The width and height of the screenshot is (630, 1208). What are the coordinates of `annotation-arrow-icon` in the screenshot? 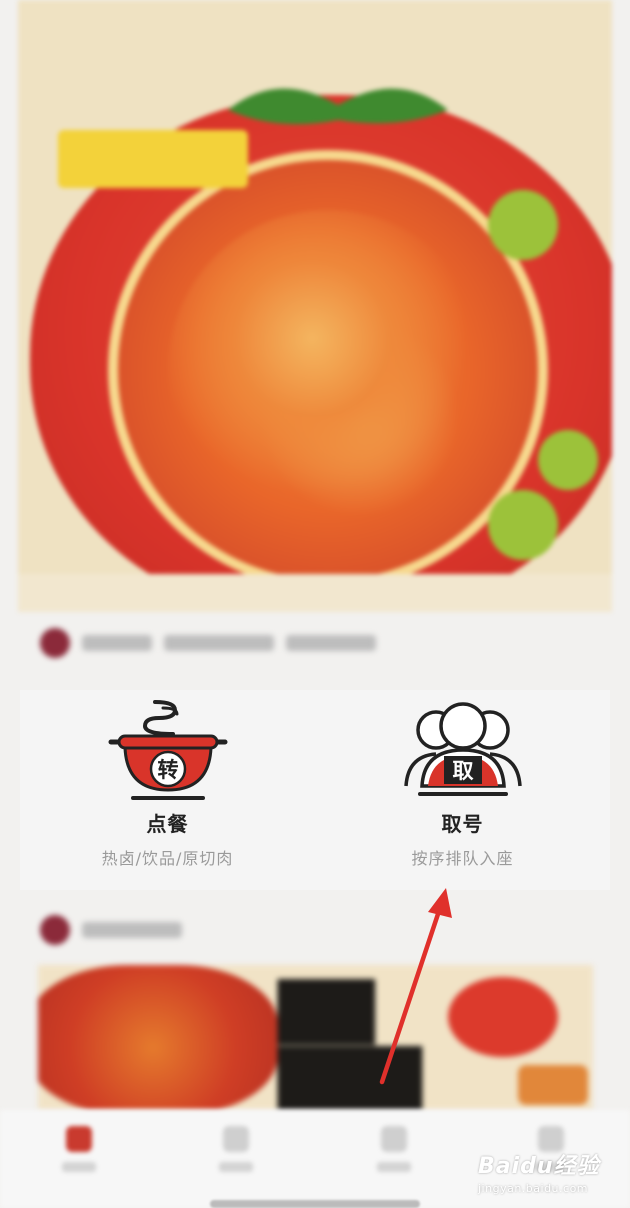 It's located at (415, 986).